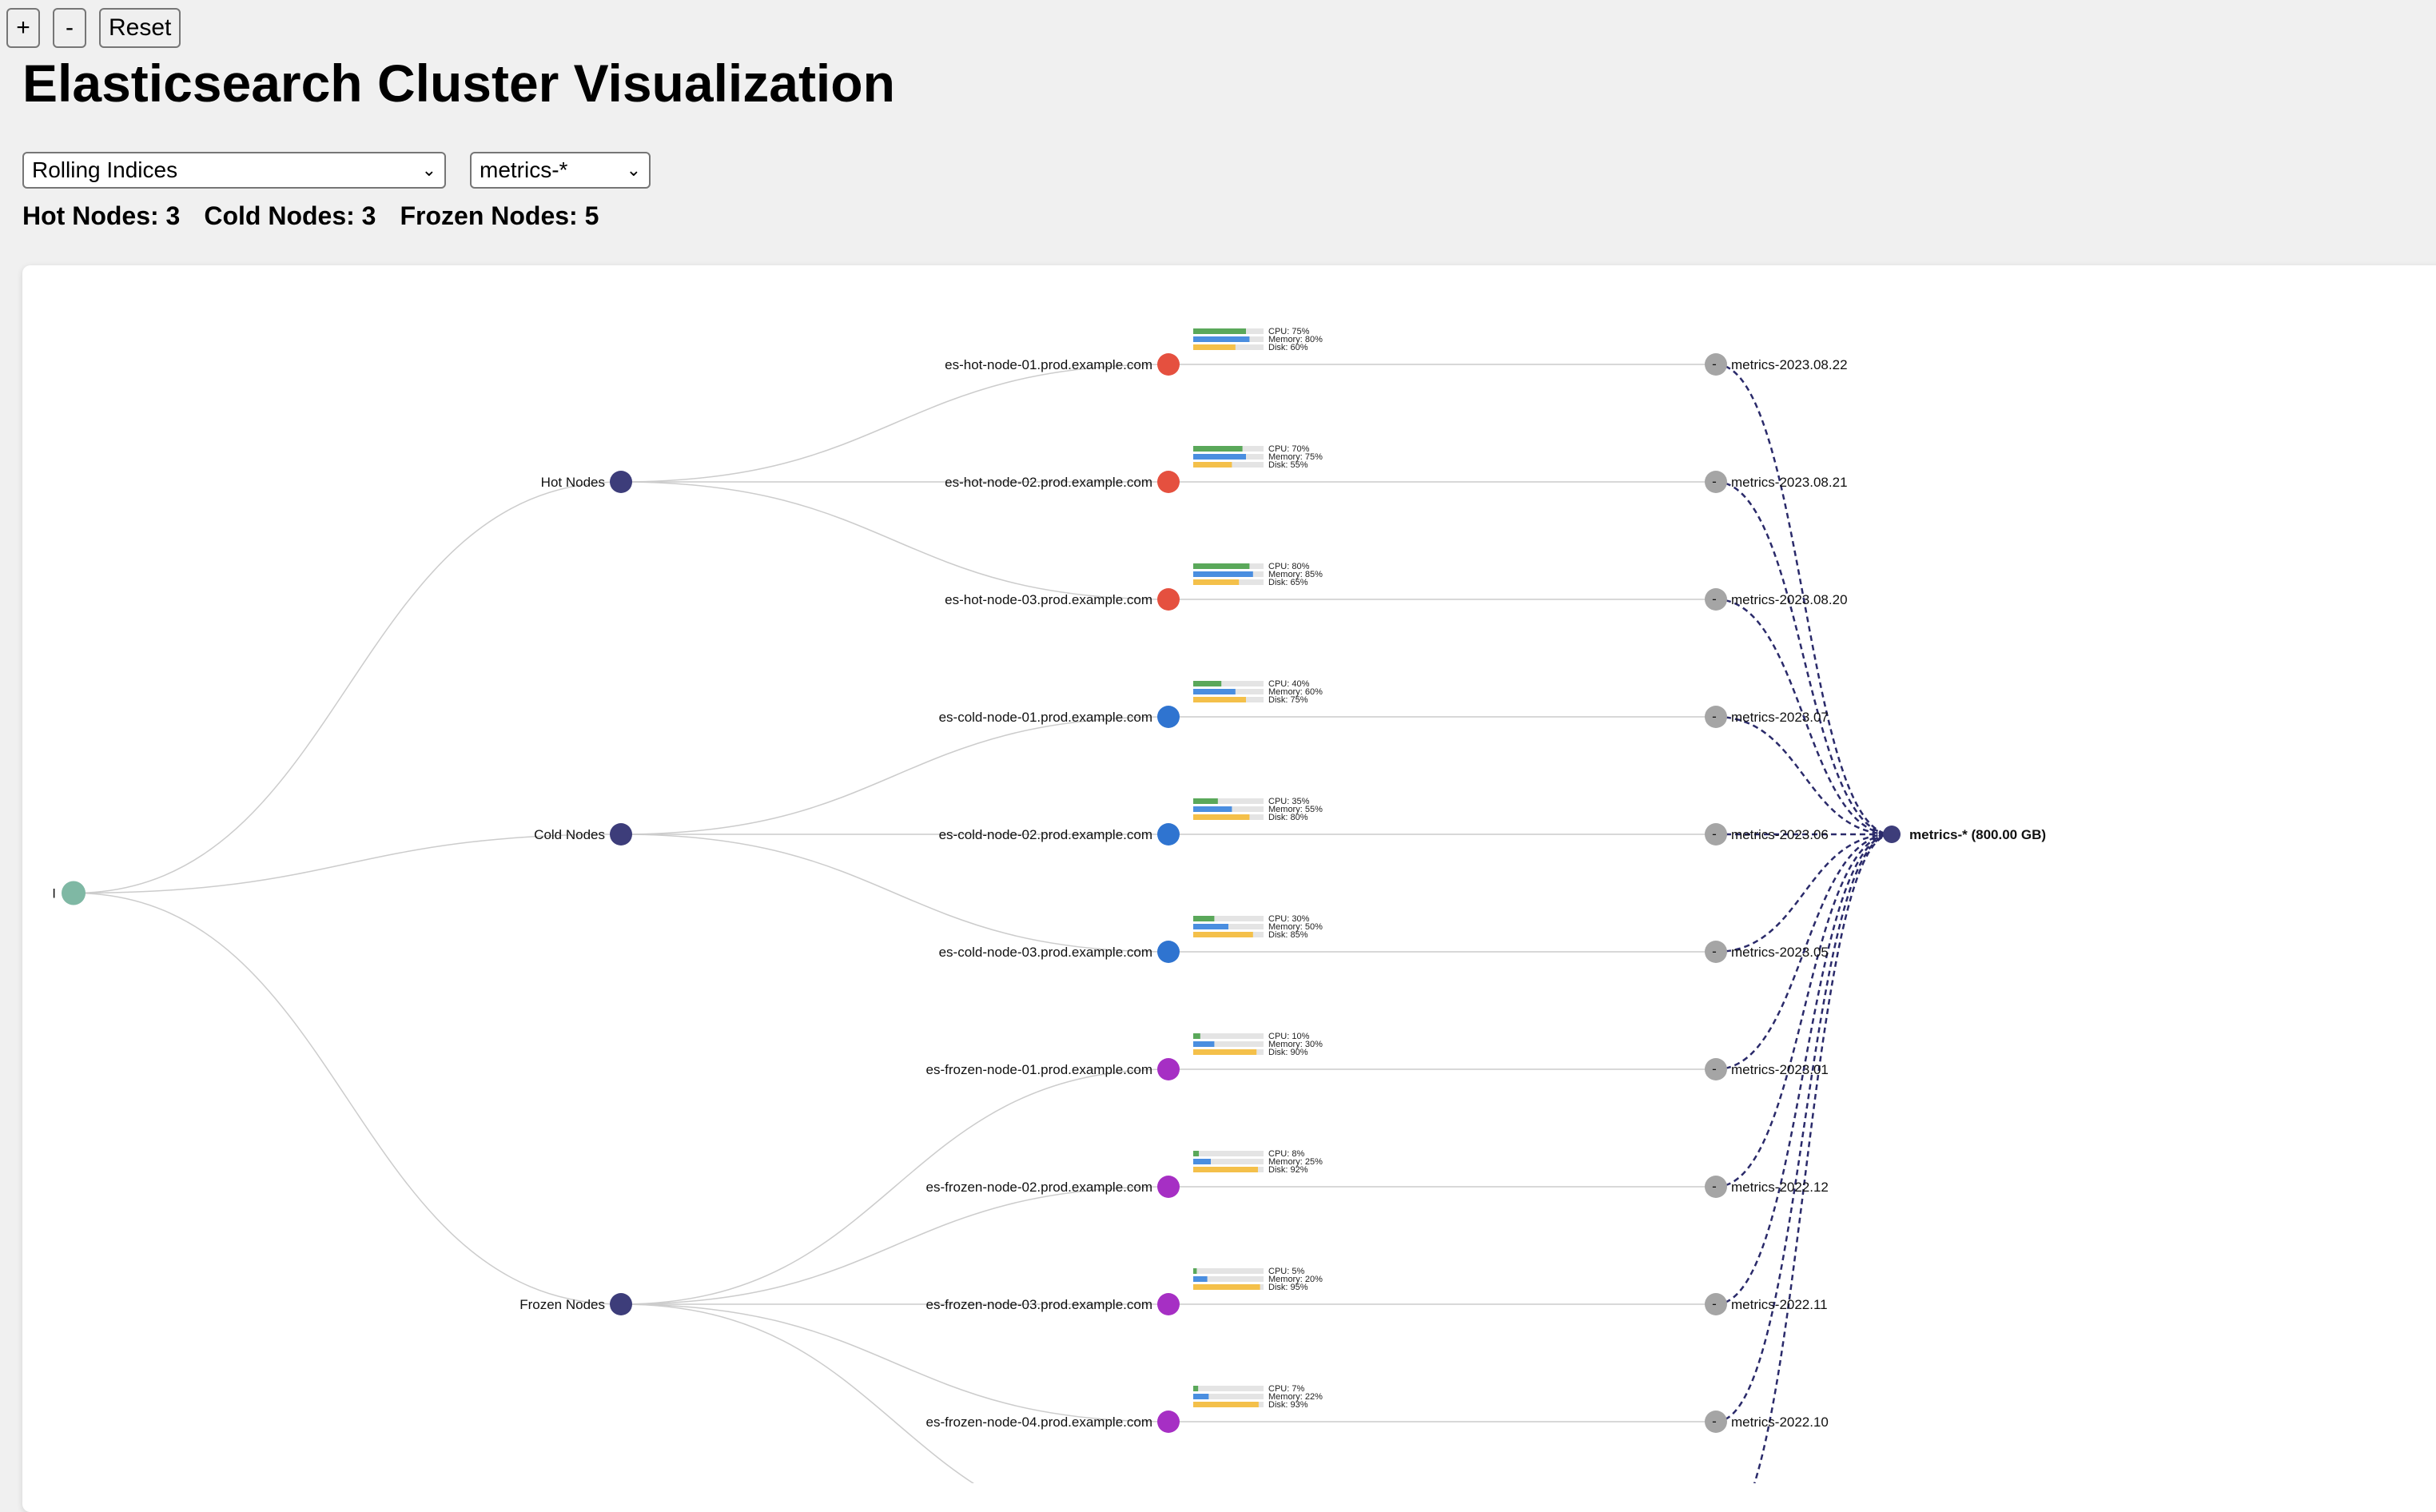 Image resolution: width=2436 pixels, height=1512 pixels. Describe the element at coordinates (621, 834) in the screenshot. I see `tier-node-cold` at that location.